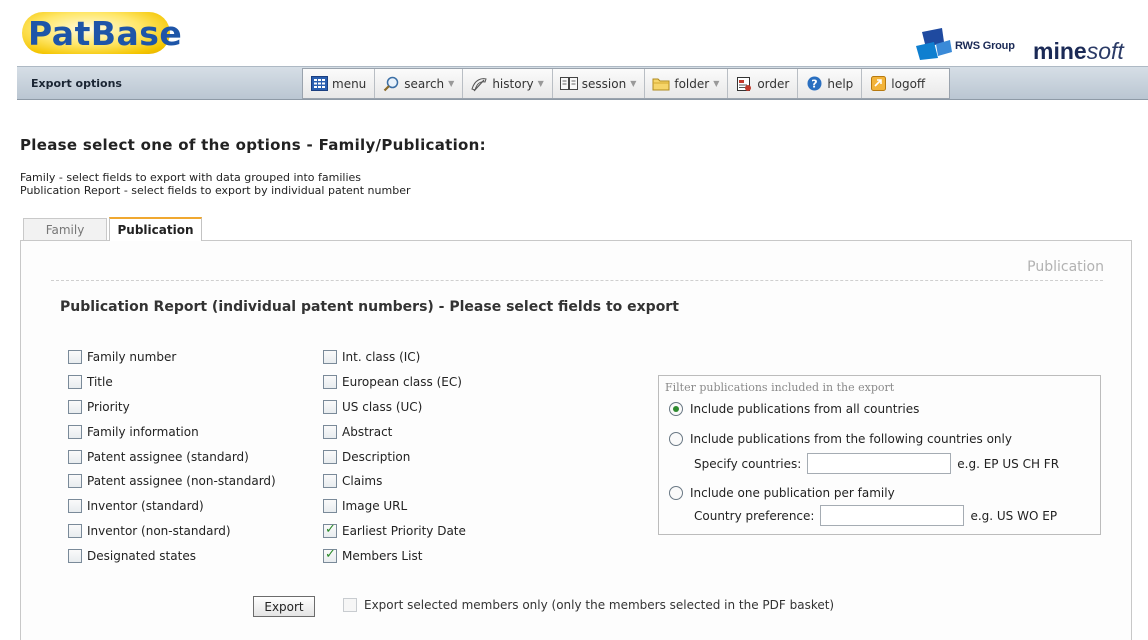 The width and height of the screenshot is (1148, 640). What do you see at coordinates (394, 481) in the screenshot?
I see `field-claims: Claims` at bounding box center [394, 481].